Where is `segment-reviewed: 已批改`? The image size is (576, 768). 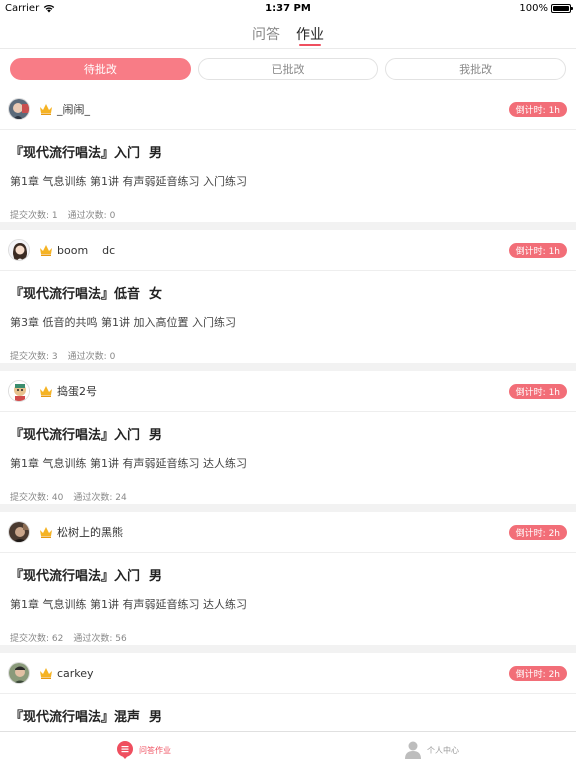 segment-reviewed: 已批改 is located at coordinates (288, 69).